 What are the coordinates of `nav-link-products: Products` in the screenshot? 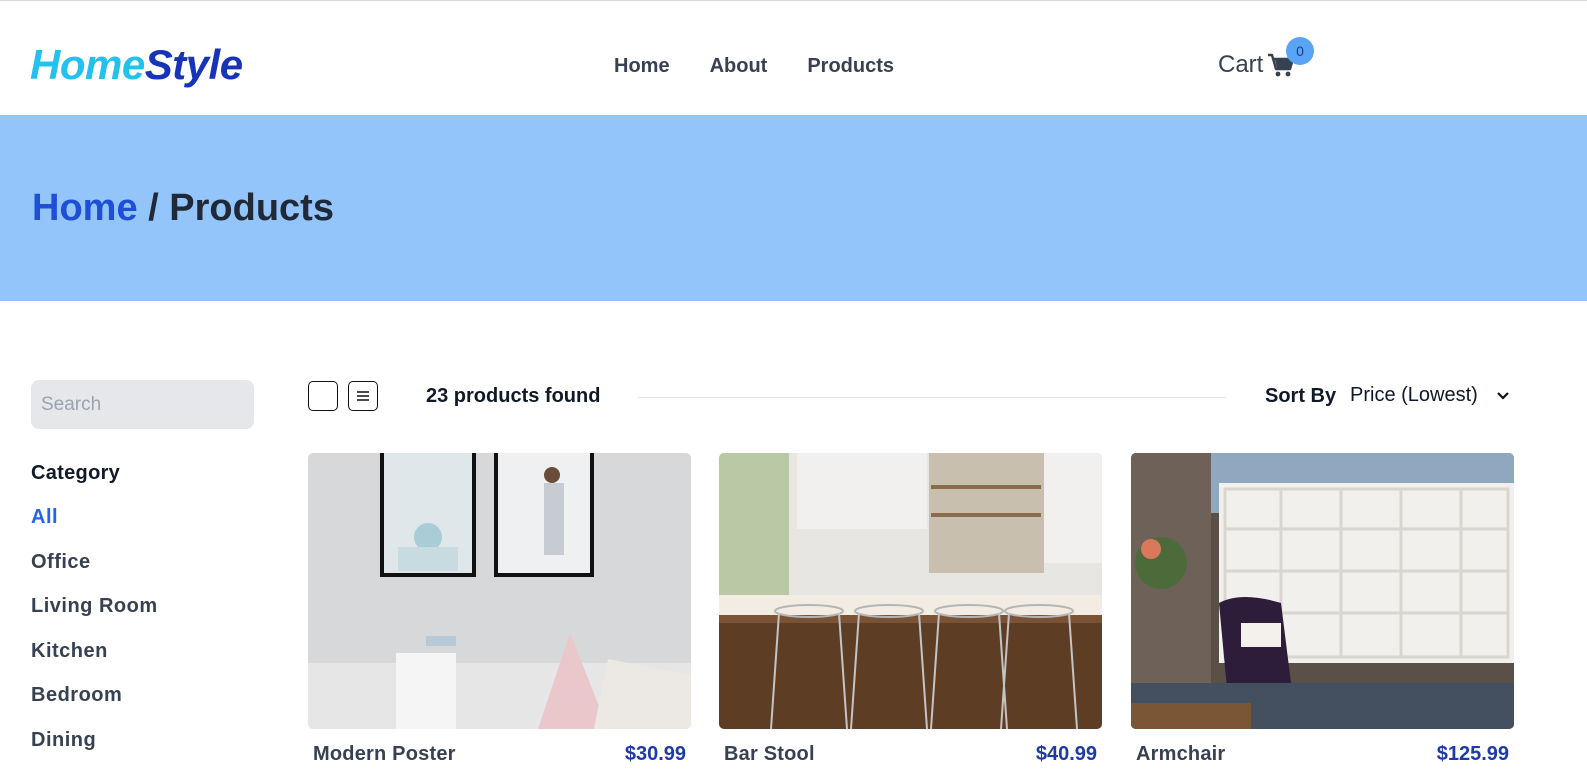 It's located at (850, 66).